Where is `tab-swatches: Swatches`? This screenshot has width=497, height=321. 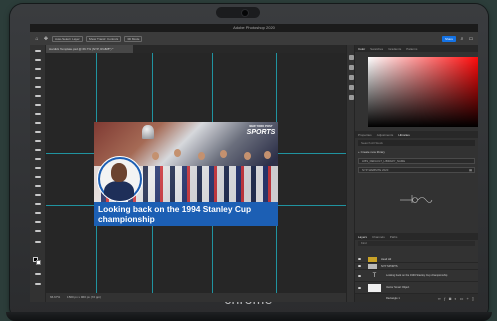
tab-swatches: Swatches is located at coordinates (376, 49).